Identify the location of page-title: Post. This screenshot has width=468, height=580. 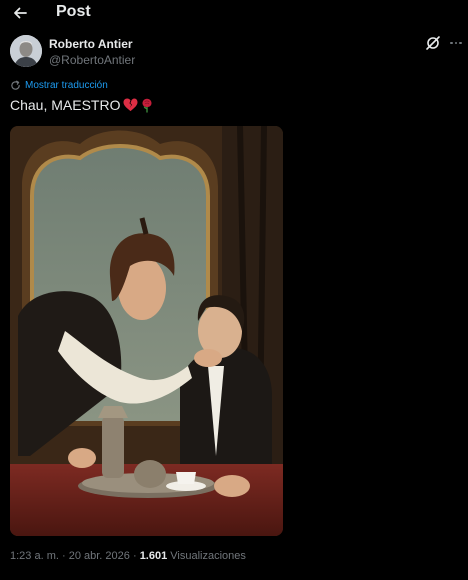
(73, 11).